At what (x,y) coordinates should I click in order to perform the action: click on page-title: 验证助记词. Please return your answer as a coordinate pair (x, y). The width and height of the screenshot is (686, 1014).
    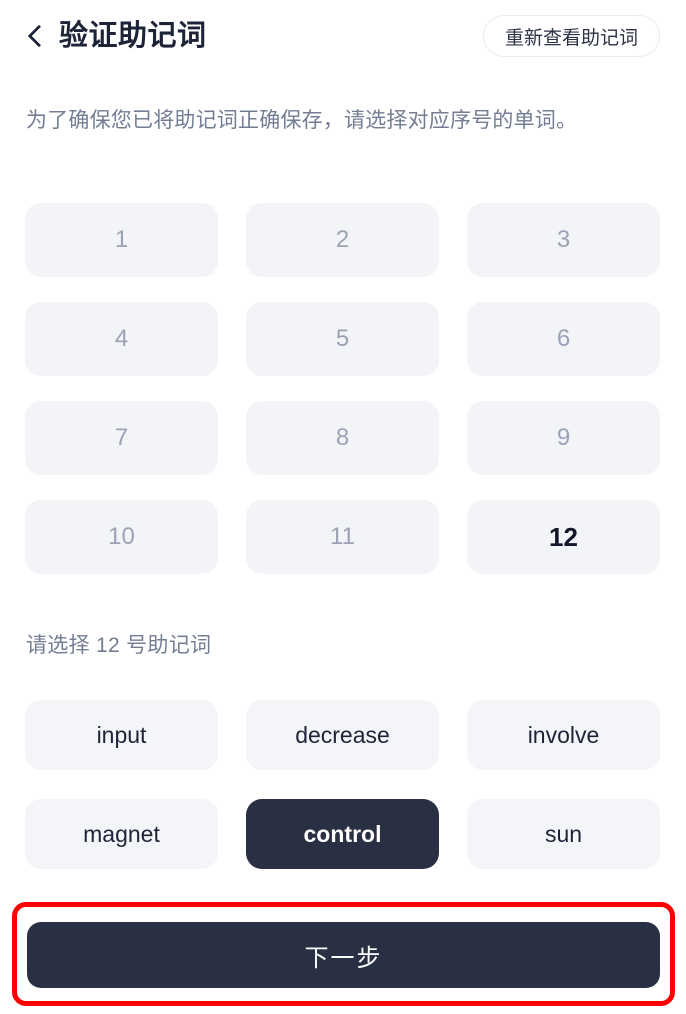
    Looking at the image, I should click on (133, 35).